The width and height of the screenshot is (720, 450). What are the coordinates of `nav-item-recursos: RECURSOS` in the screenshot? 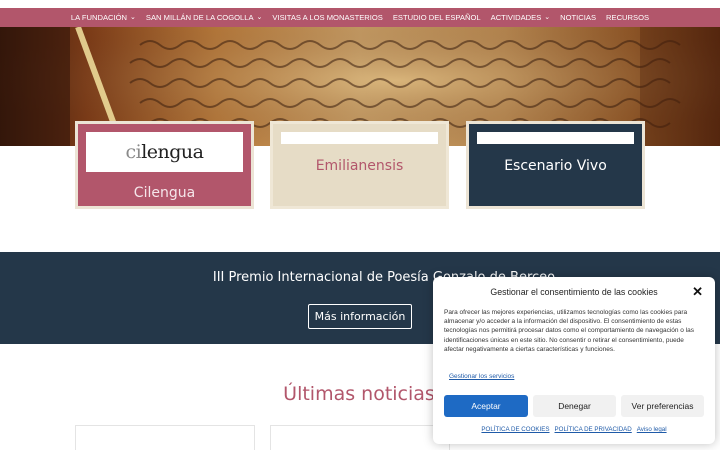 It's located at (627, 17).